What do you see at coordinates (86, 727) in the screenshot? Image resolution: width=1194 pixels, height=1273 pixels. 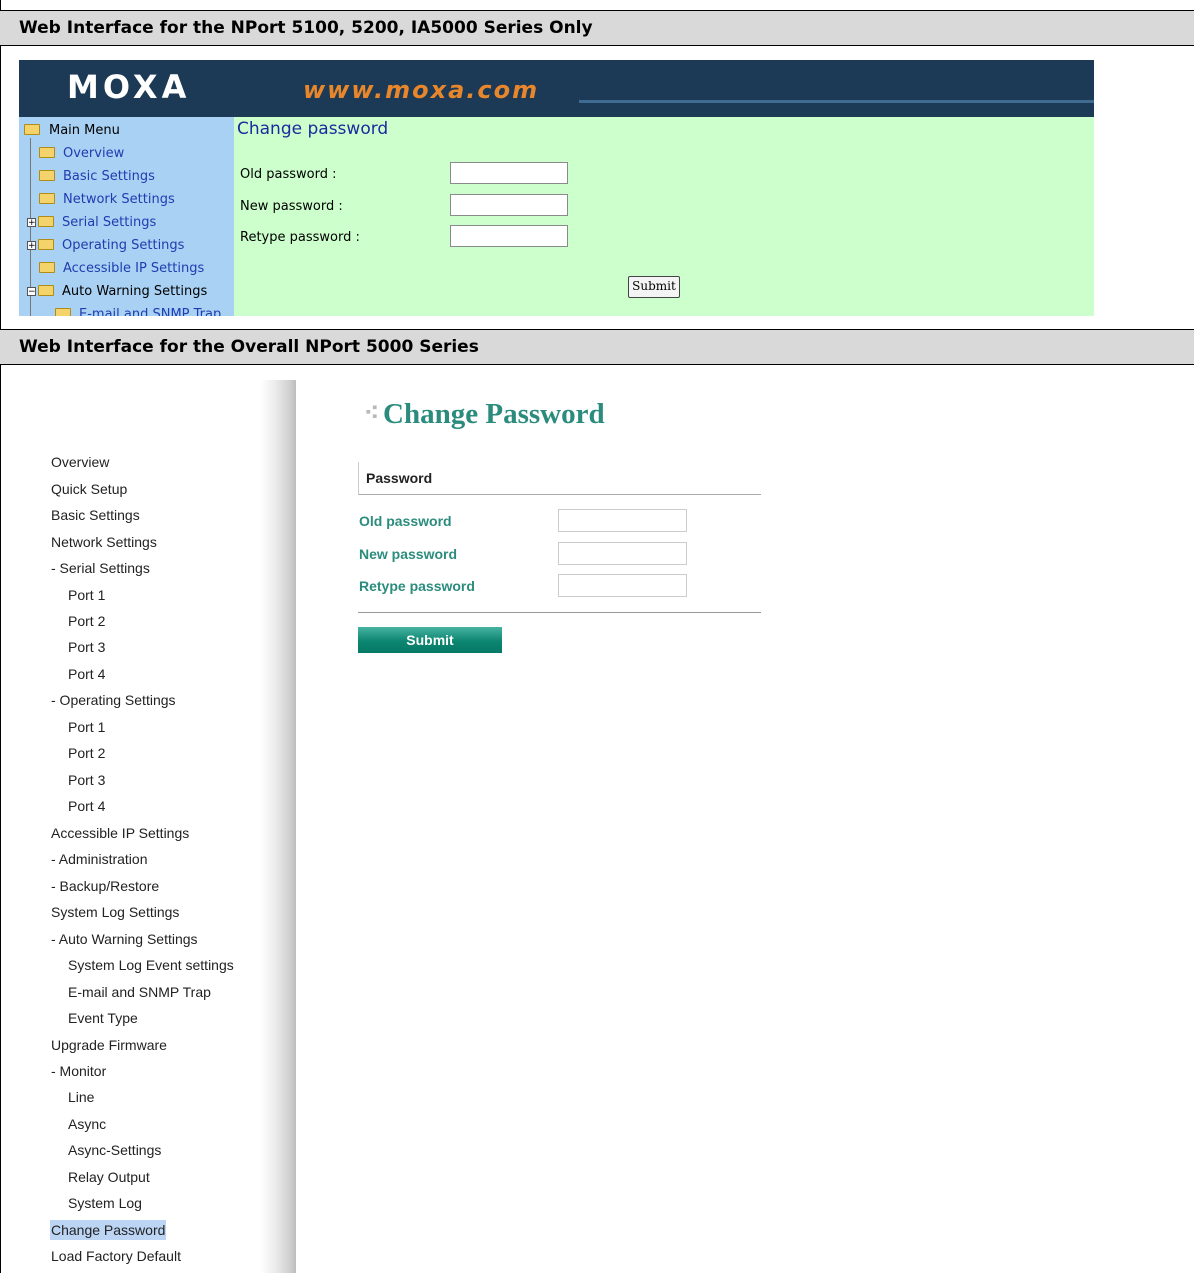 I see `sidebar-item-operating-port-1: Port 1` at bounding box center [86, 727].